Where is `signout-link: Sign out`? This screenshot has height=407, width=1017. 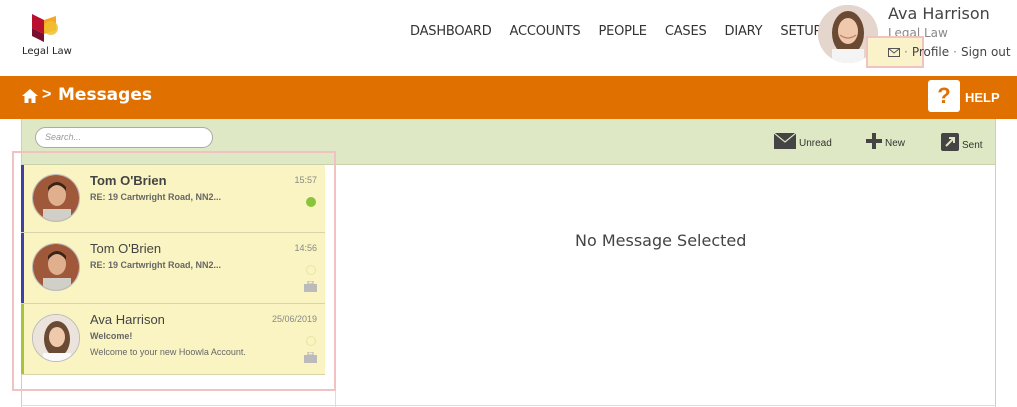 signout-link: Sign out is located at coordinates (986, 52).